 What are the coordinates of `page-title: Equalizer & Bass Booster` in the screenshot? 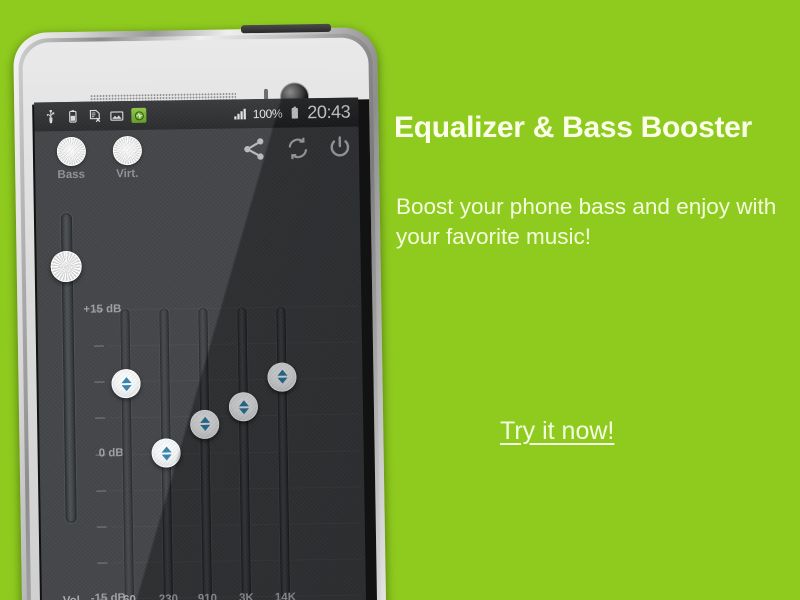 It's located at (573, 127).